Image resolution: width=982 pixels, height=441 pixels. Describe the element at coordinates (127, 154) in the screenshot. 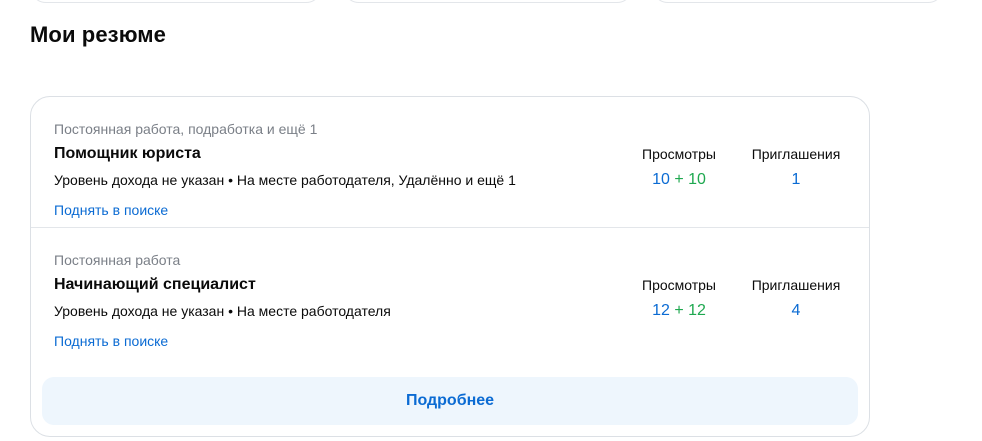

I see `resume-title: Помощник юриста` at that location.